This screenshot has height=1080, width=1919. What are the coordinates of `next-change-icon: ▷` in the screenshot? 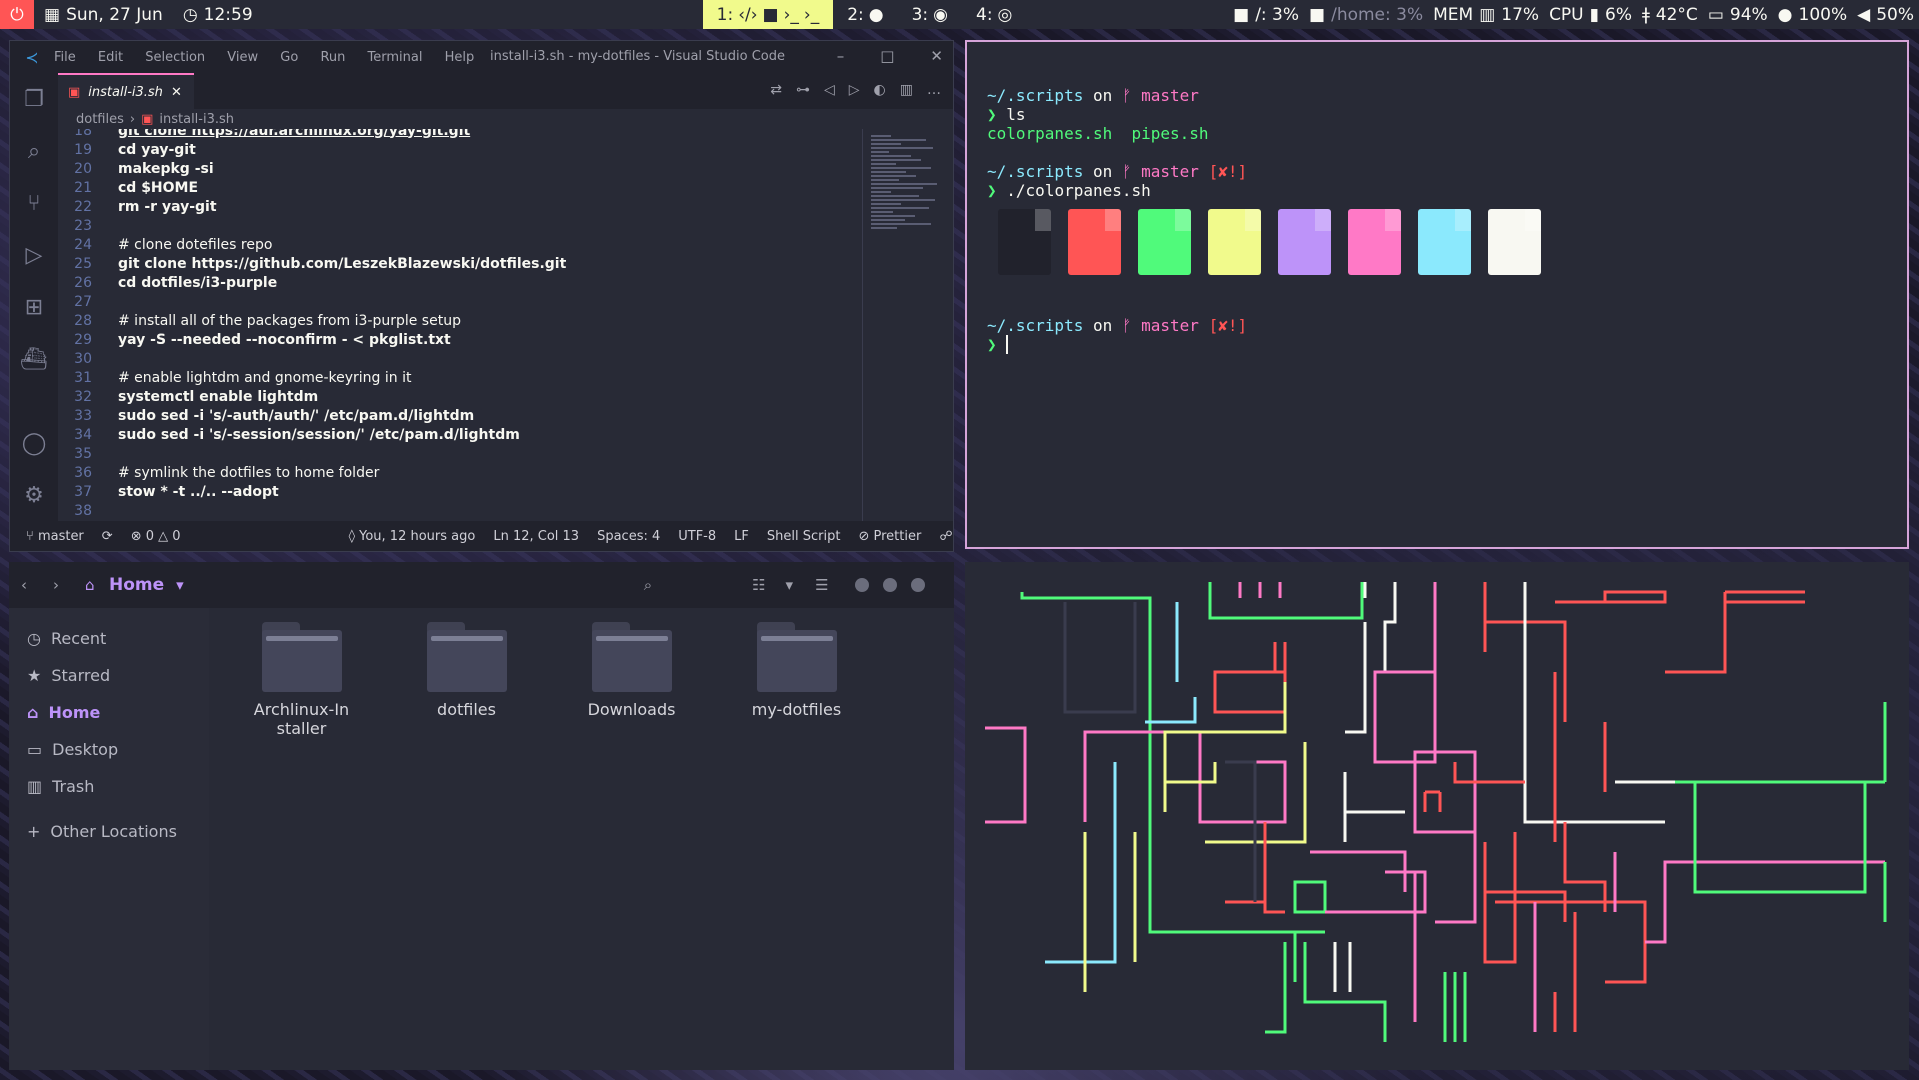 It's located at (854, 90).